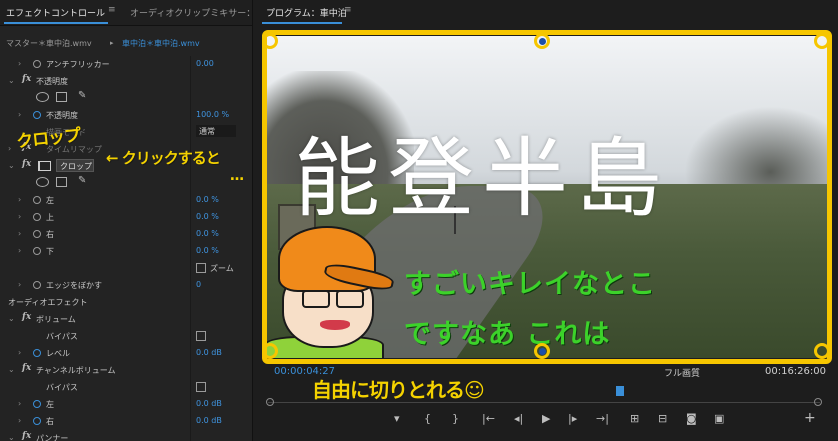 The image size is (838, 441). What do you see at coordinates (691, 418) in the screenshot?
I see `export-frame-icon: ◙` at bounding box center [691, 418].